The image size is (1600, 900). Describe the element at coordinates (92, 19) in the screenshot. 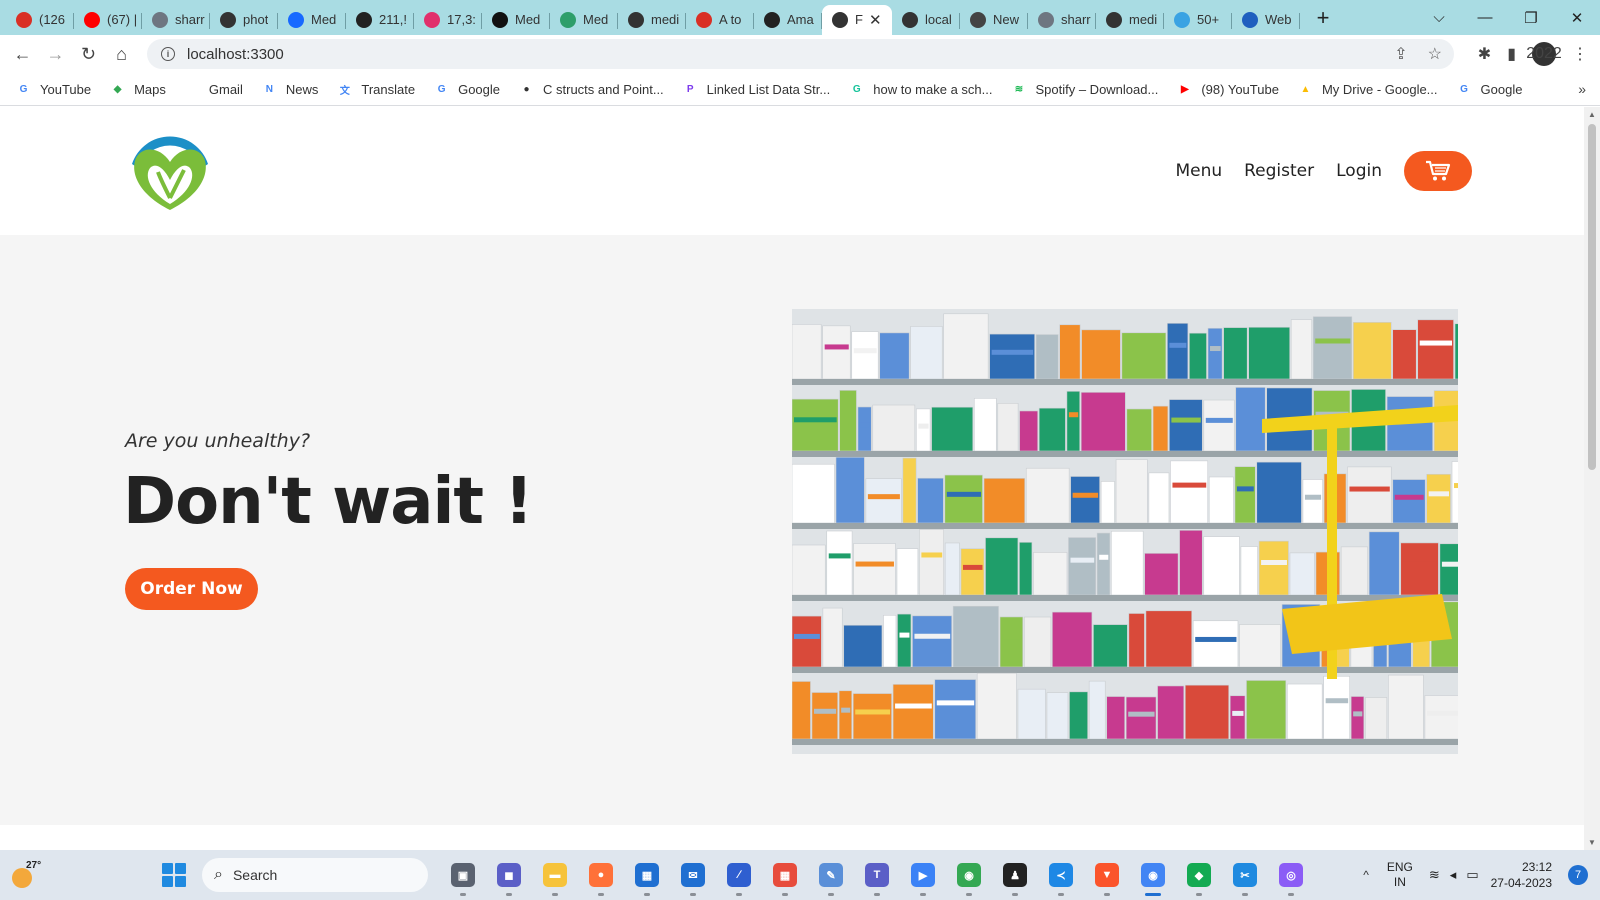

I see `youtube-icon` at that location.